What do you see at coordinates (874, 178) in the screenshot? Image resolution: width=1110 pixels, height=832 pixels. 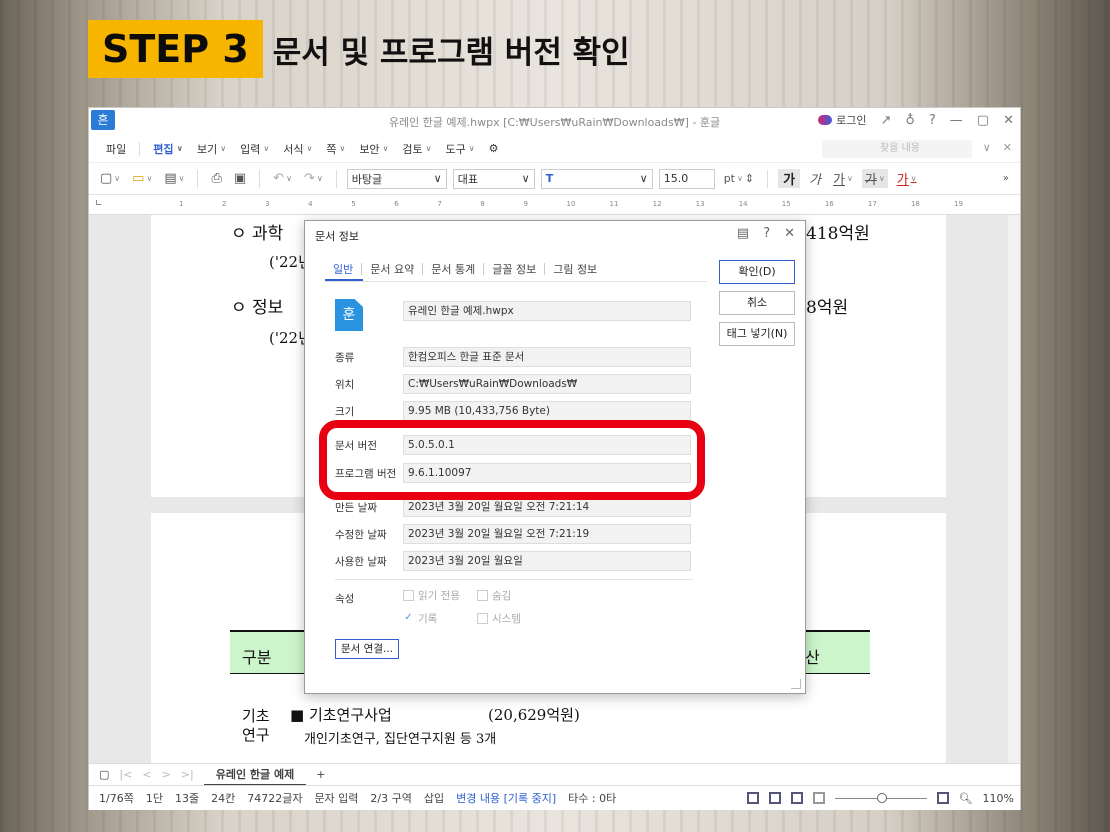 I see `strikethrough-button: 가 ∨` at bounding box center [874, 178].